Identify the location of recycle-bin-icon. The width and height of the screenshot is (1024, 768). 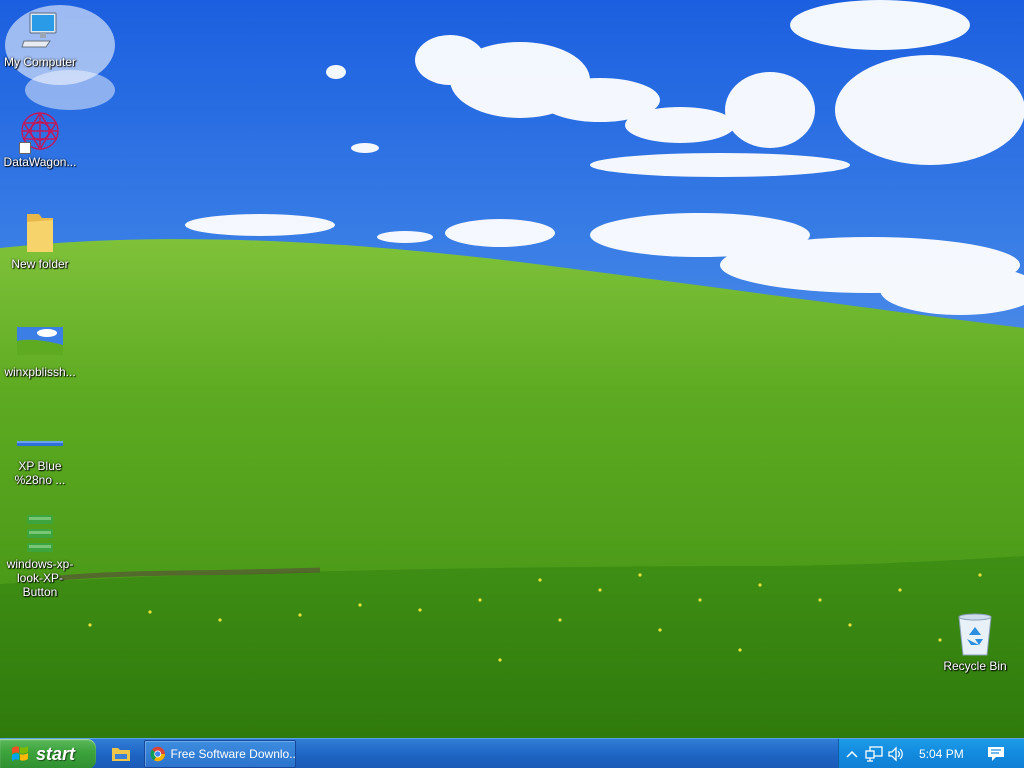
(975, 634).